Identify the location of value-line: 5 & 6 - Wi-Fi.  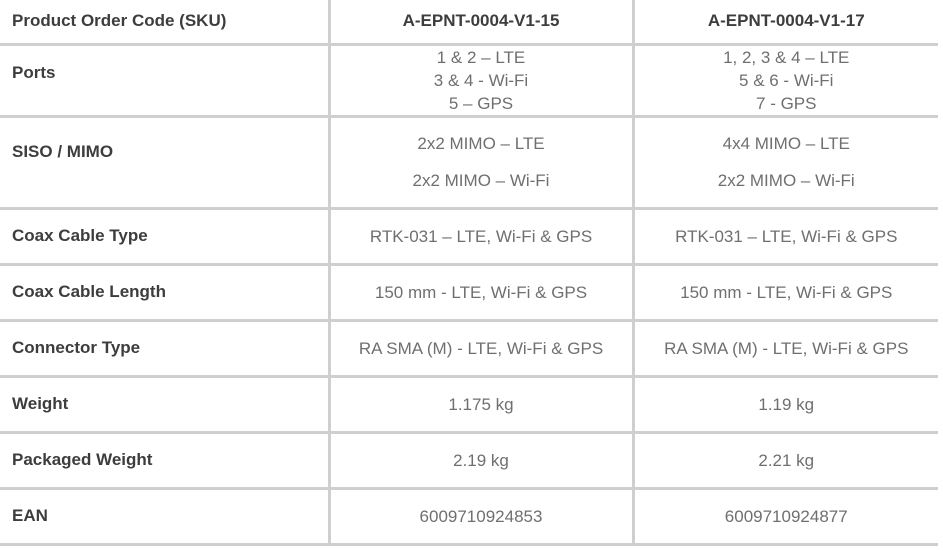
(786, 80).